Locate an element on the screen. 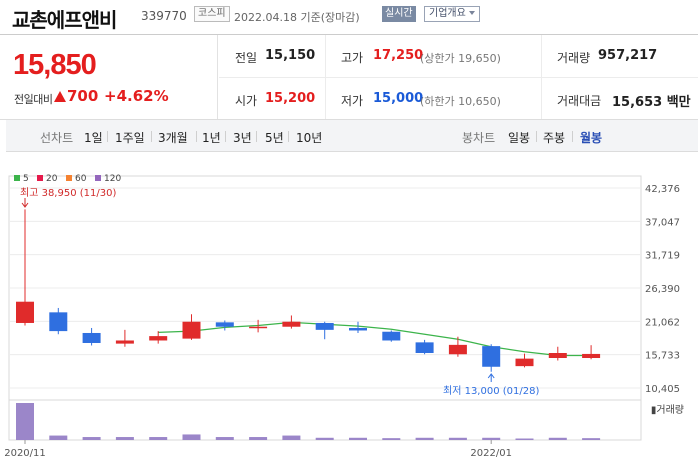 Image resolution: width=698 pixels, height=463 pixels. upper-limit: (상한가 19,650) is located at coordinates (460, 58).